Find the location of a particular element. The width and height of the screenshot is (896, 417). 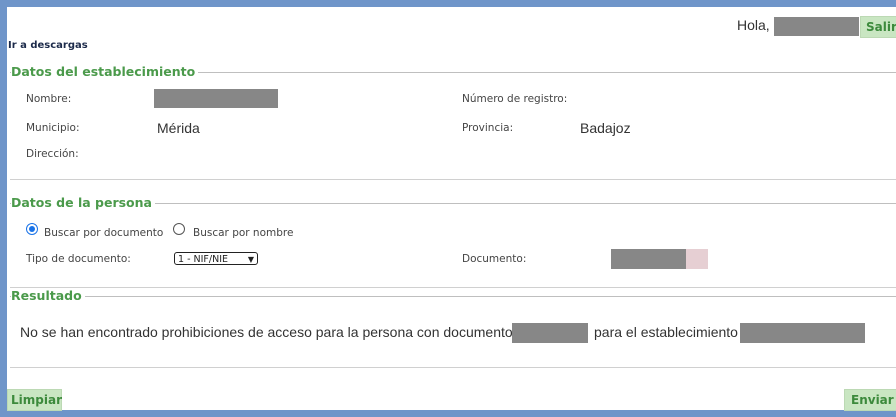

document-input-field is located at coordinates (697, 259).